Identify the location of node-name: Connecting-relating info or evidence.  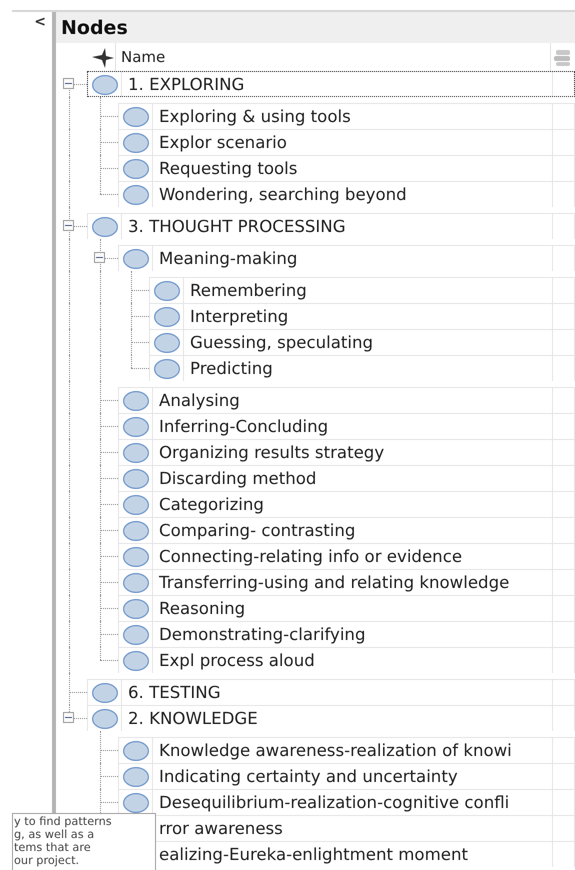
(310, 556).